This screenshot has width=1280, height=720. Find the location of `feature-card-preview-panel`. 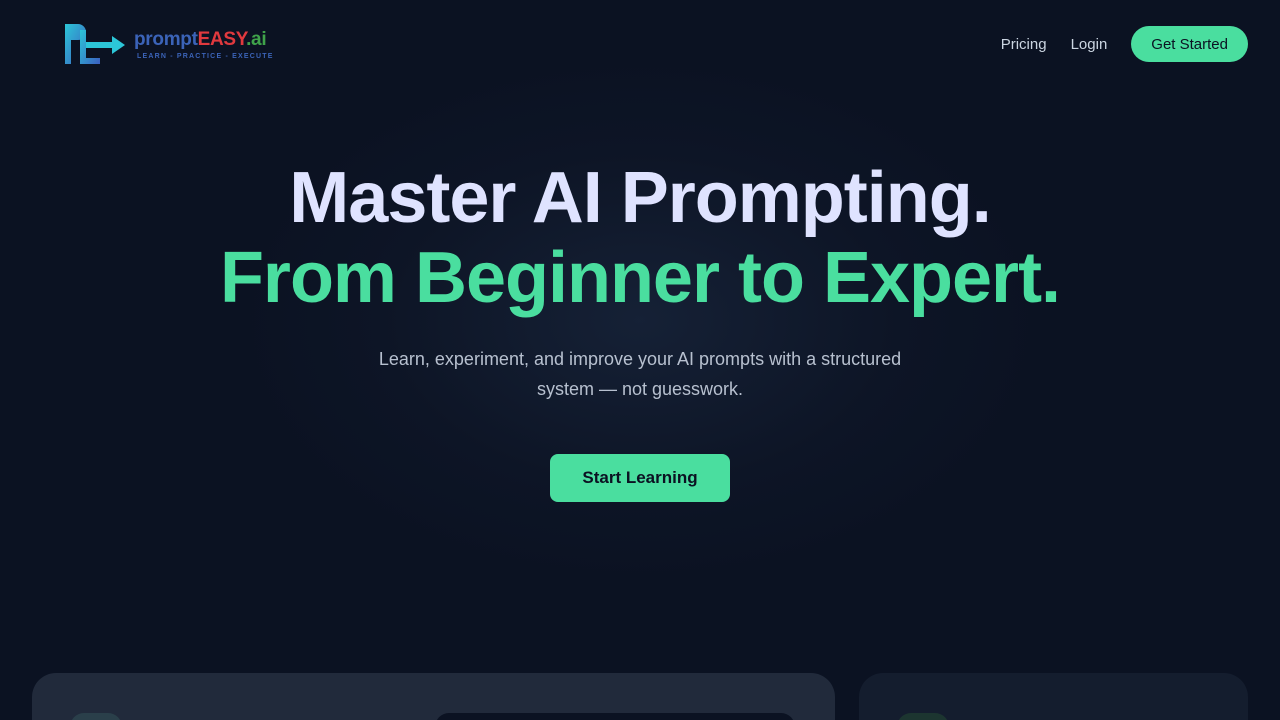

feature-card-preview-panel is located at coordinates (615, 716).